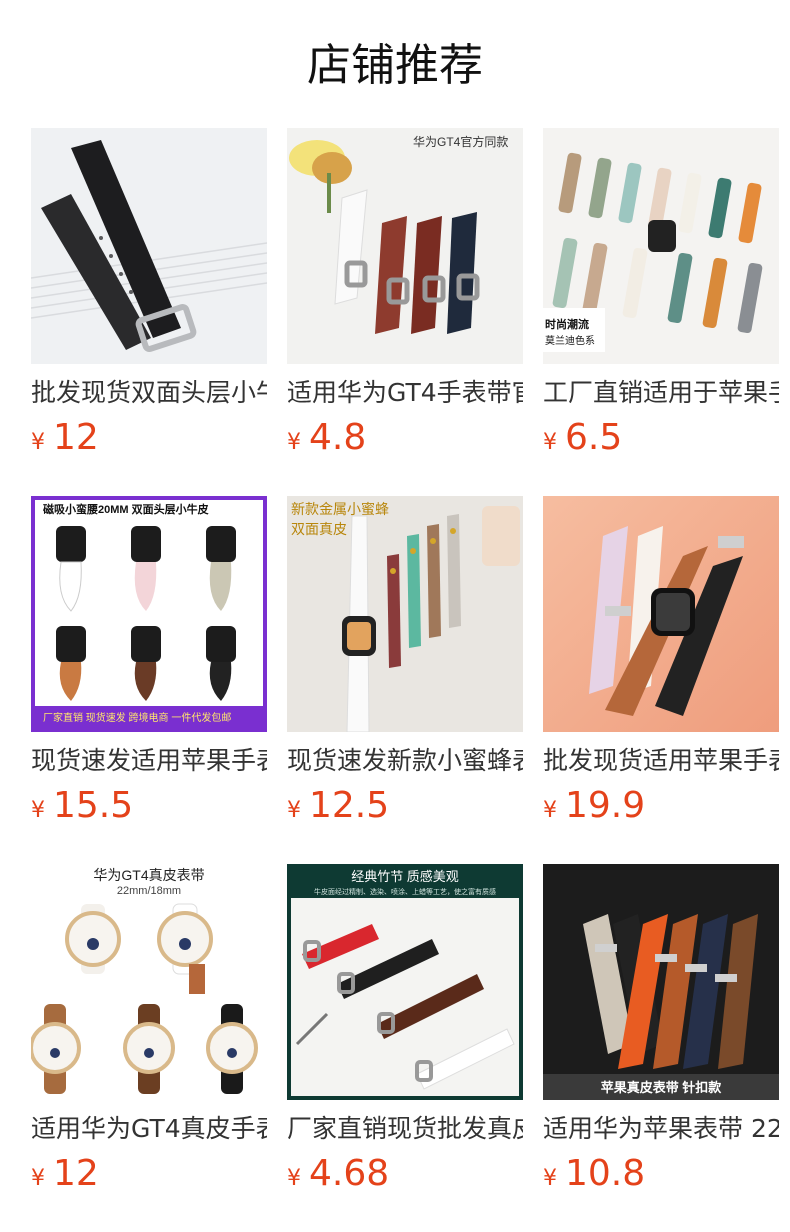 Image resolution: width=790 pixels, height=1232 pixels. Describe the element at coordinates (149, 393) in the screenshot. I see `product-name: 批发现货双面头层小牛皮表带` at that location.